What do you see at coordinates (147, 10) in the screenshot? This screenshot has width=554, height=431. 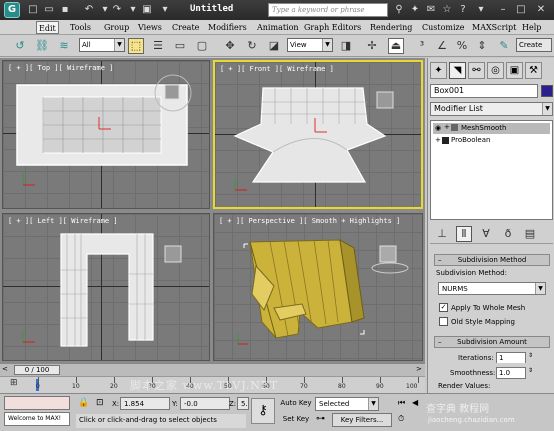 I see `project-folder-icon: ▣` at bounding box center [147, 10].